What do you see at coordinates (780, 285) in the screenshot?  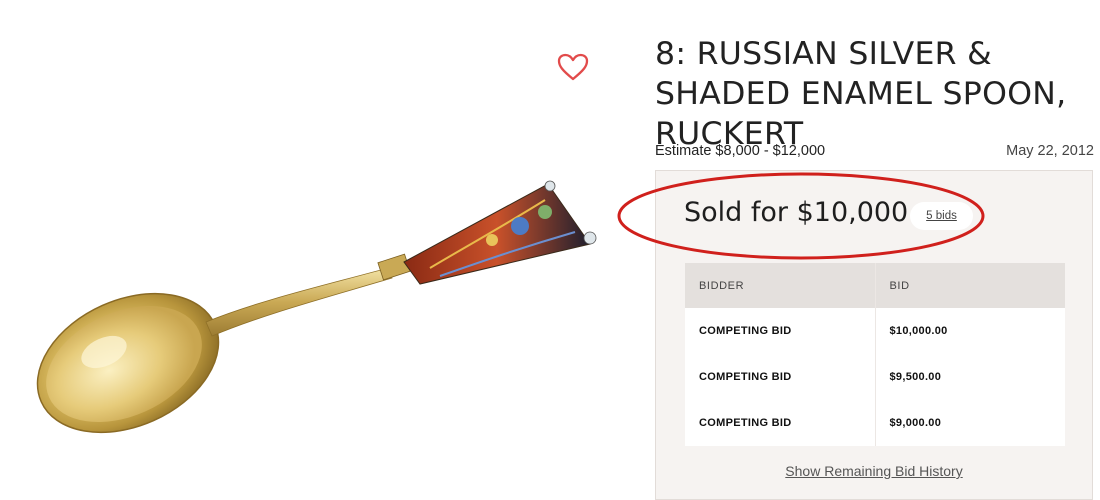 I see `column-header-bidder: BIDDER` at bounding box center [780, 285].